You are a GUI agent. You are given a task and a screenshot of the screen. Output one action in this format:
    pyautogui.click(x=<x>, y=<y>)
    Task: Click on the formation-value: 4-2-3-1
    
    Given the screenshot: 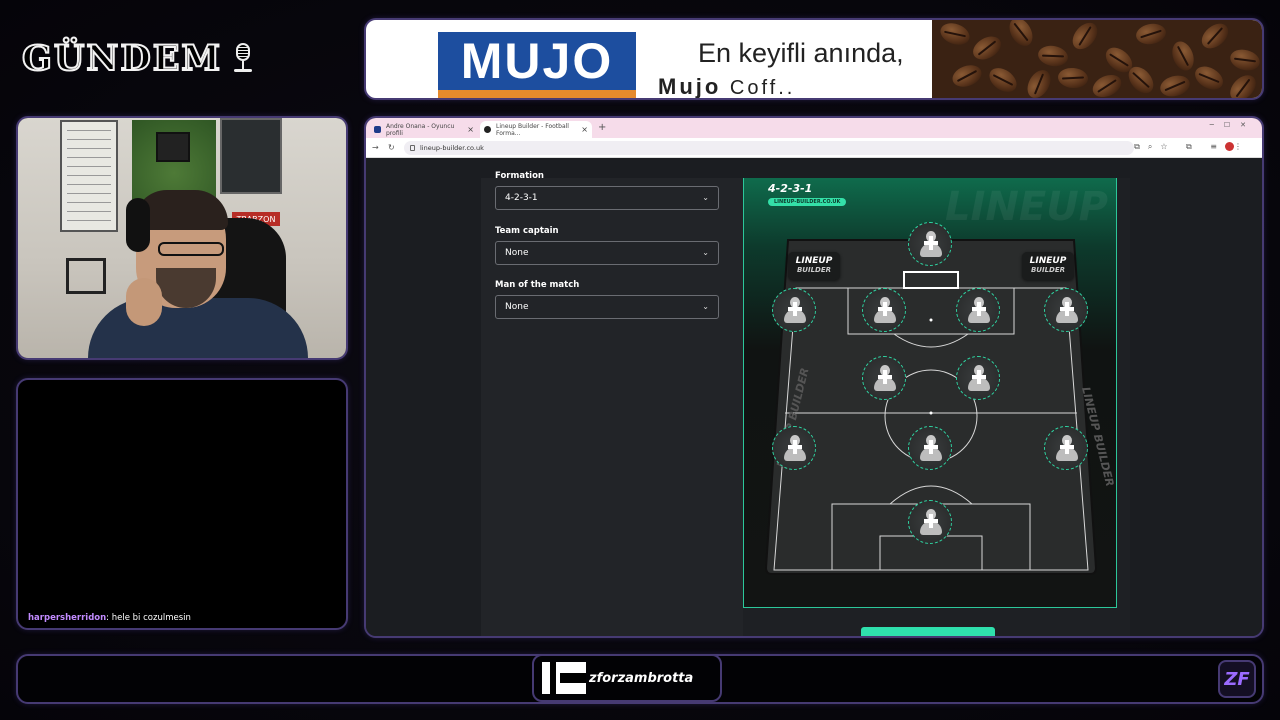 What is the action you would take?
    pyautogui.click(x=521, y=198)
    